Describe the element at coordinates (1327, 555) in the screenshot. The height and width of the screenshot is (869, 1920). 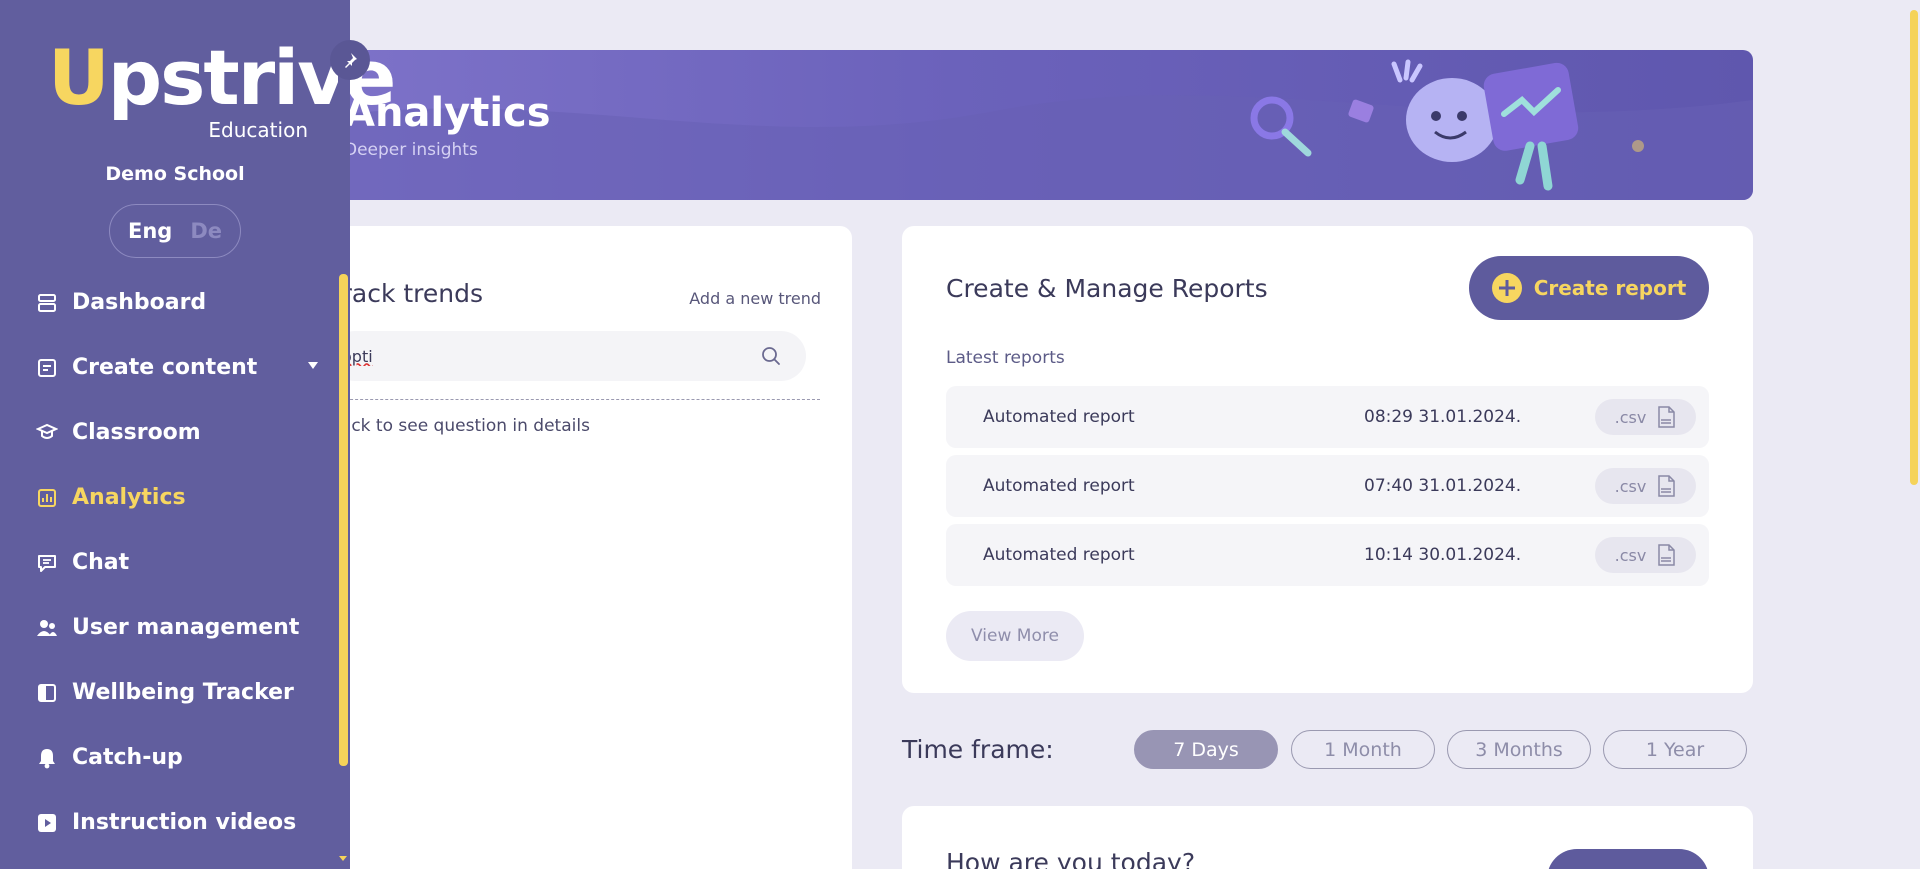
I see `report-row: Automated report 10:14 30.01.2024. .csv` at that location.